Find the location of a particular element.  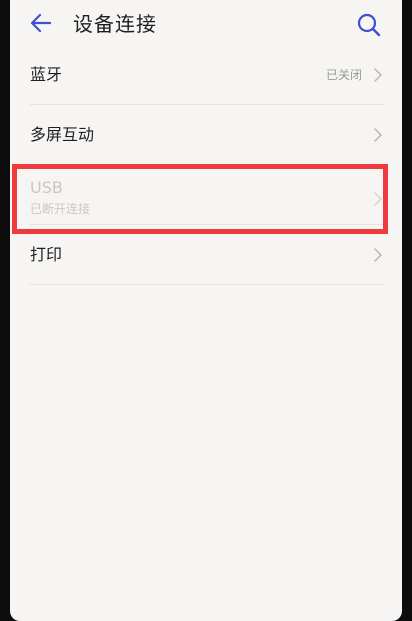

row-label-multiscreen: 多屏互动 is located at coordinates (62, 134).